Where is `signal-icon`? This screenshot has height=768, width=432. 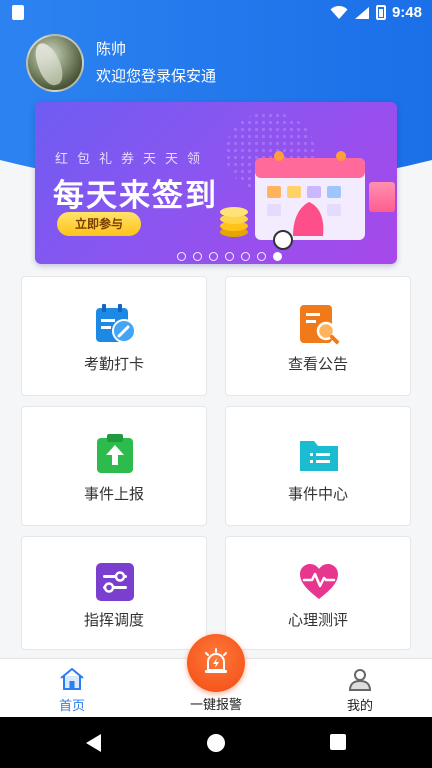 signal-icon is located at coordinates (361, 12).